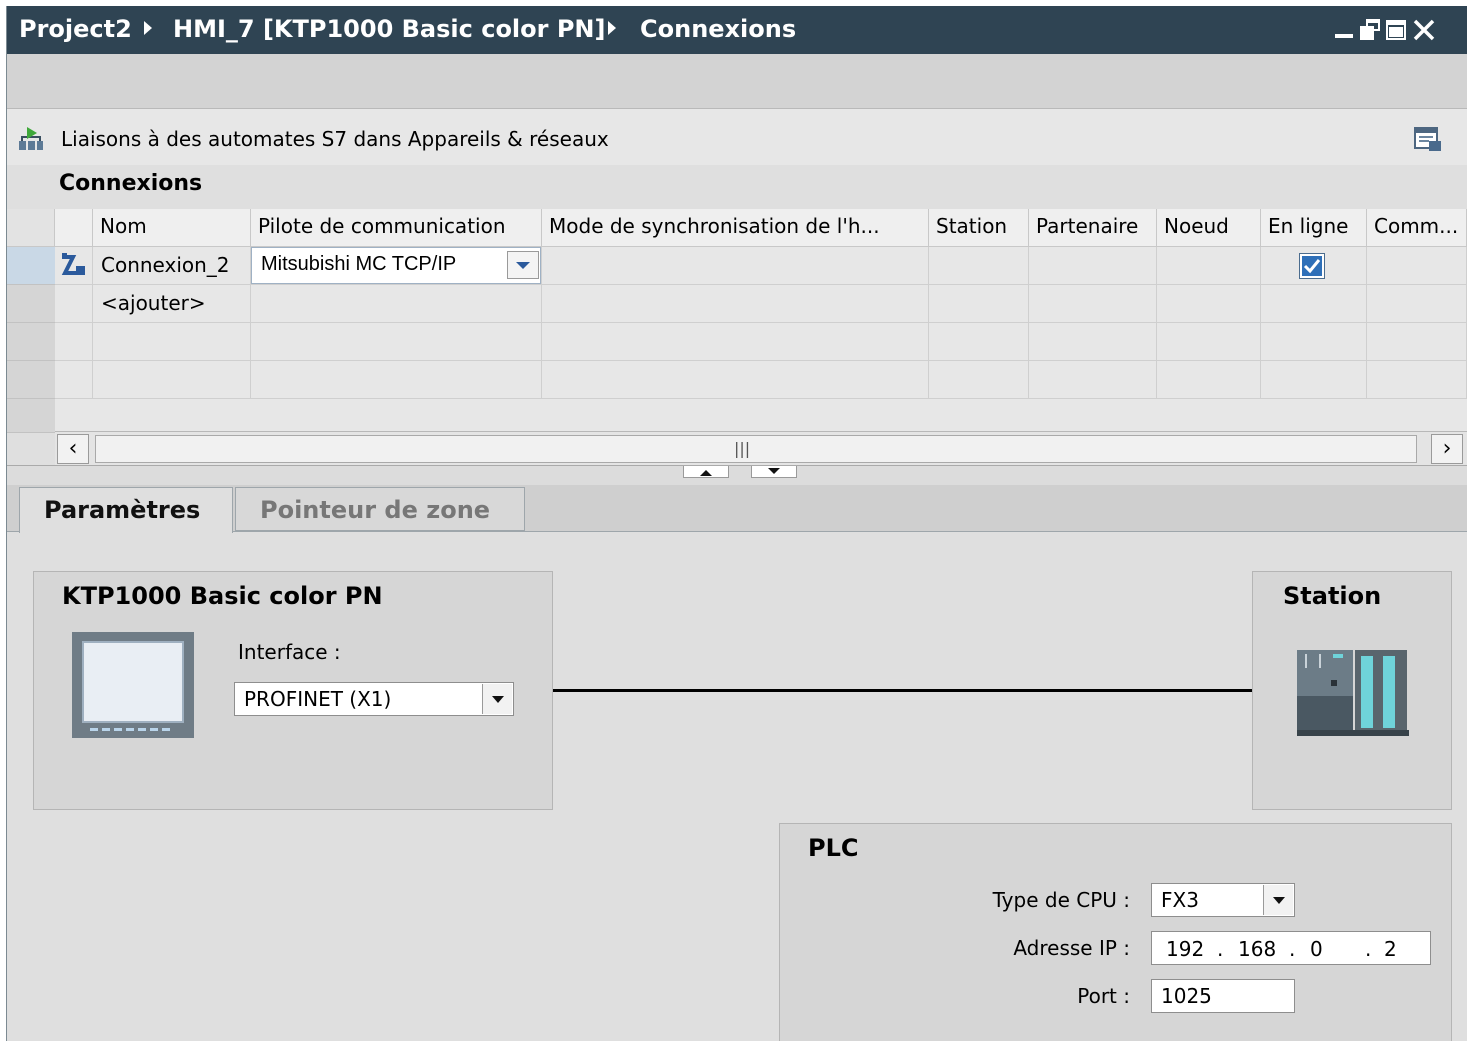 The height and width of the screenshot is (1041, 1469). Describe the element at coordinates (1180, 900) in the screenshot. I see `cpu-type-value: FX3` at that location.